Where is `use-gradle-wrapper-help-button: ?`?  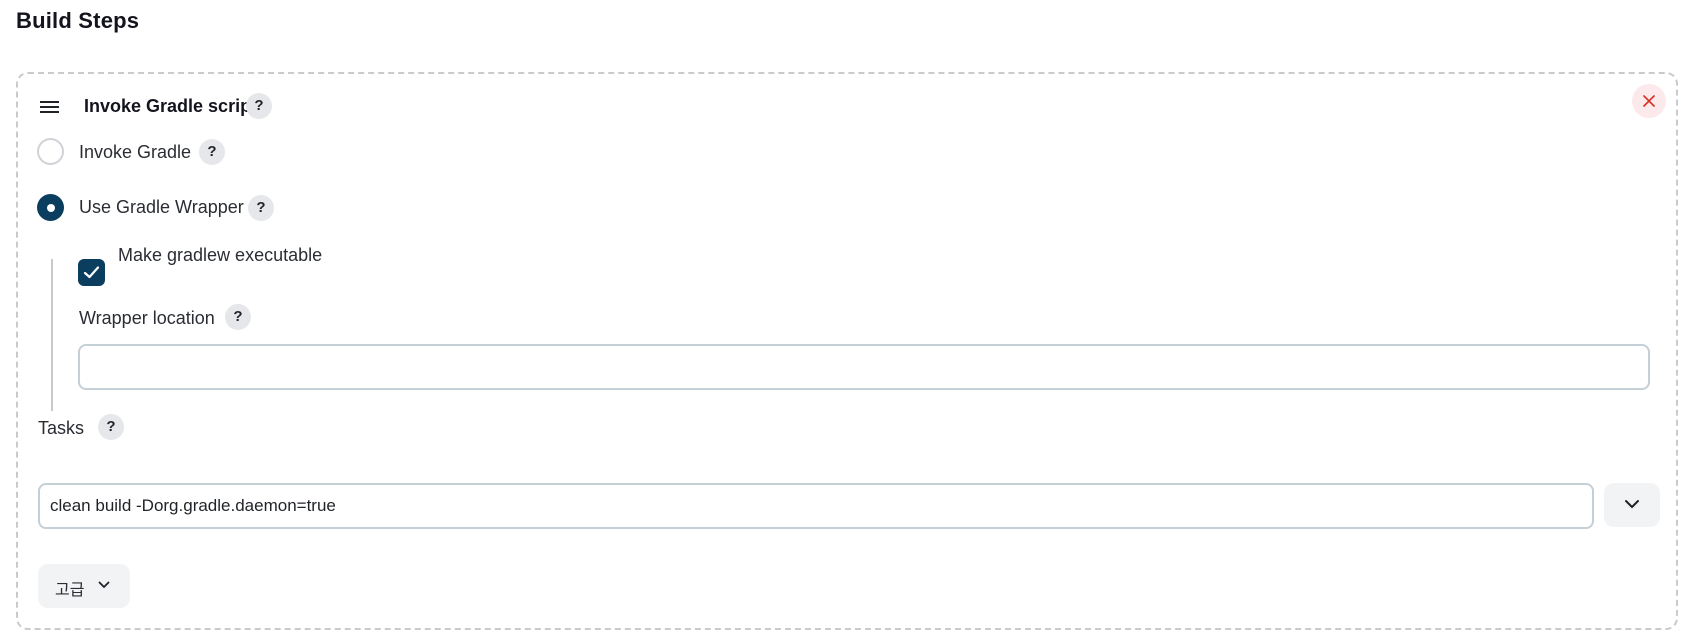 use-gradle-wrapper-help-button: ? is located at coordinates (261, 208).